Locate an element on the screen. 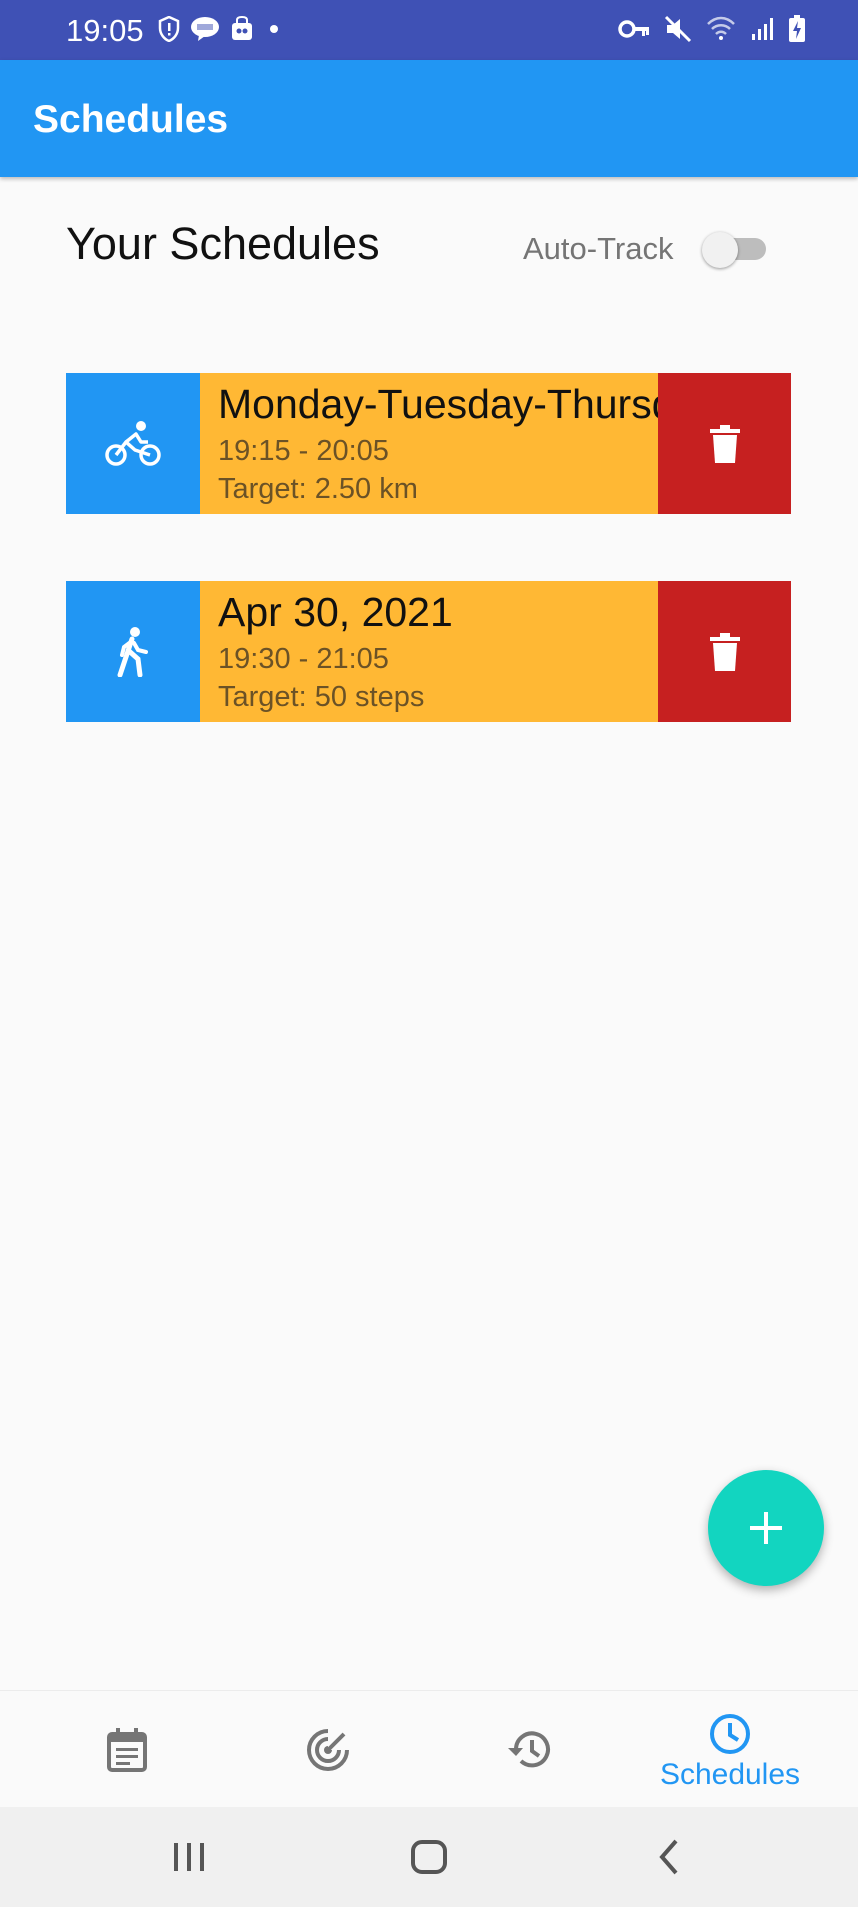 The width and height of the screenshot is (858, 1907). nav-item-schedules: Schedules is located at coordinates (730, 1749).